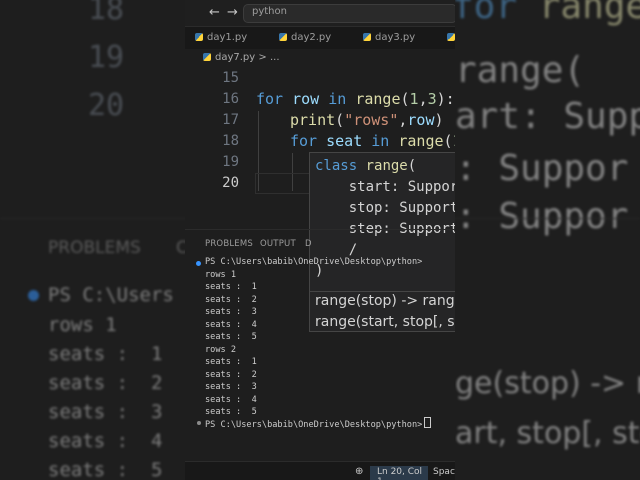 This screenshot has width=640, height=480. I want to click on terminal-line: rows 1, so click(221, 274).